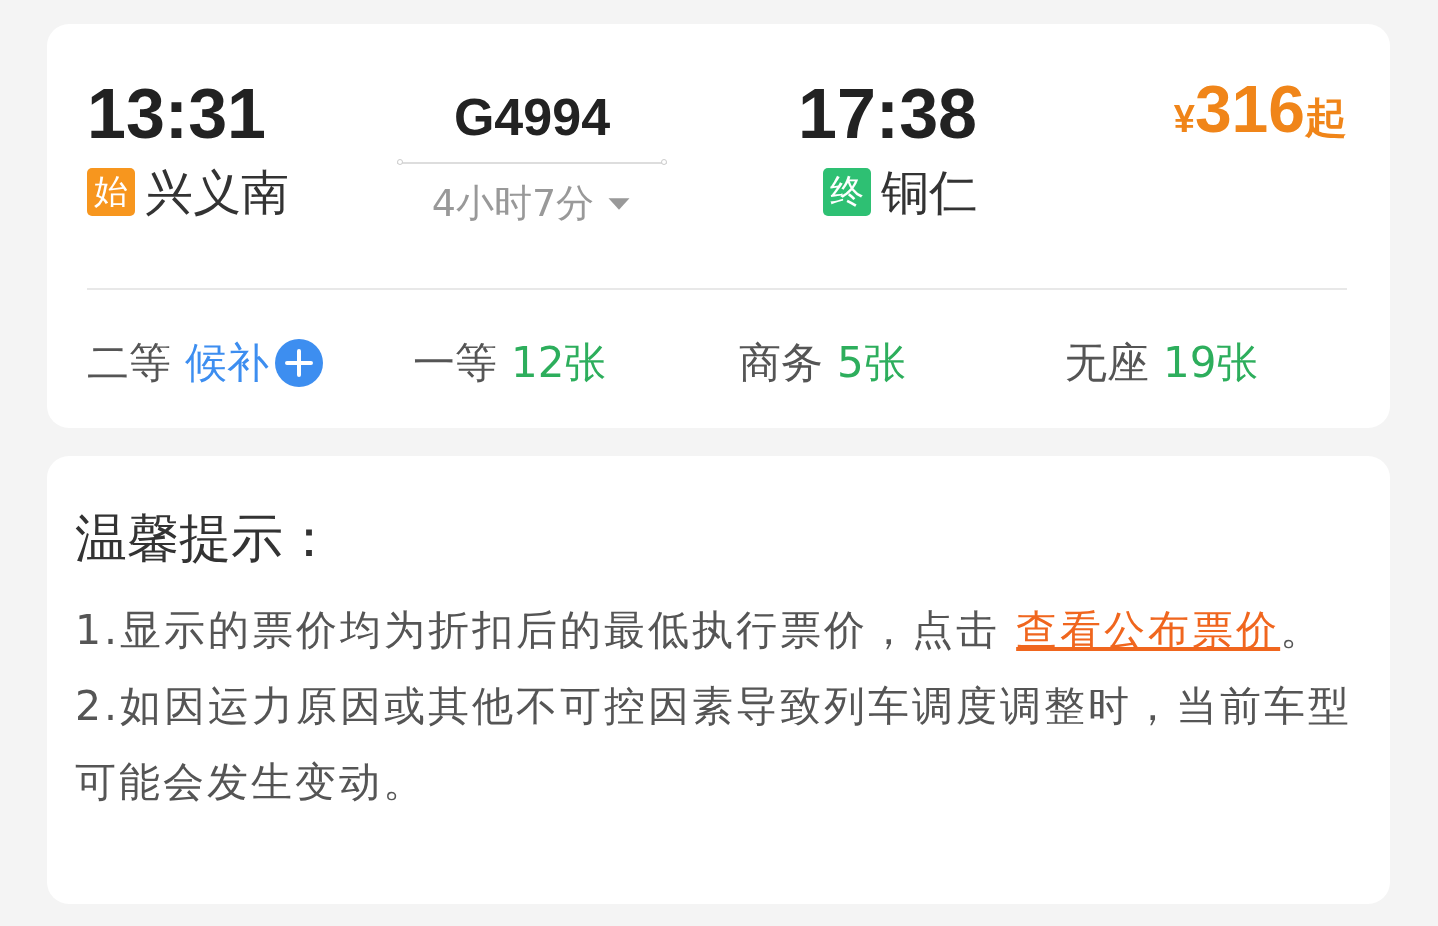 This screenshot has width=1438, height=926. I want to click on station-name: 兴义南, so click(217, 192).